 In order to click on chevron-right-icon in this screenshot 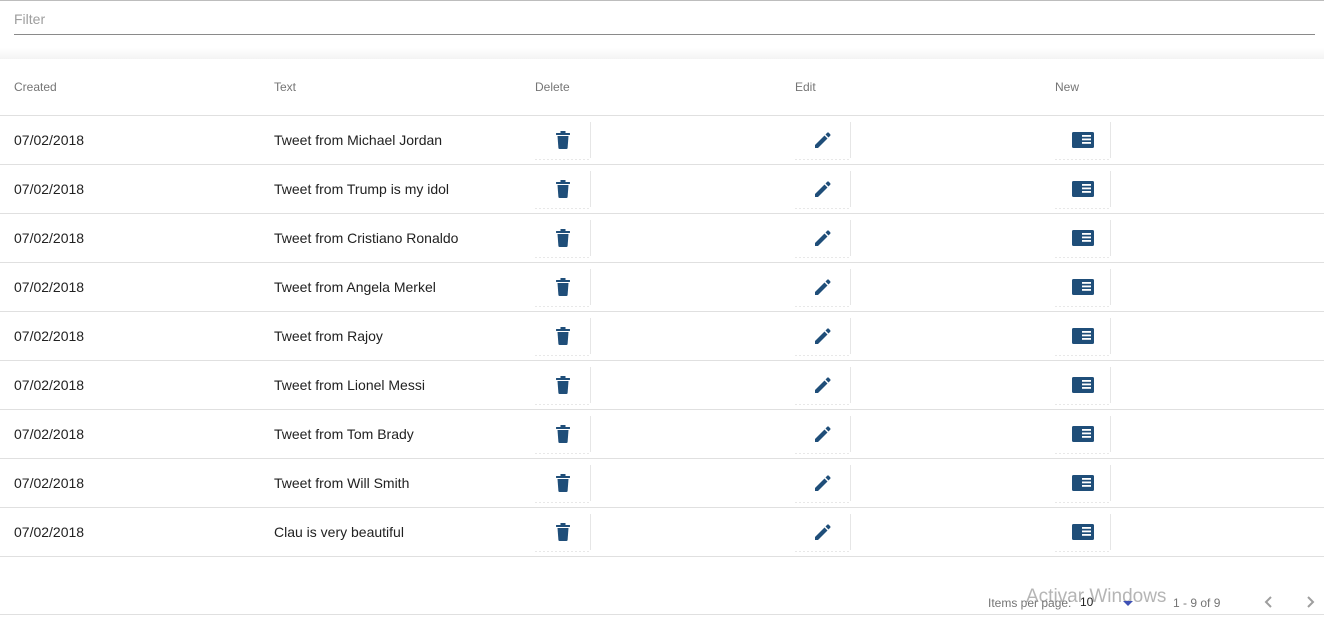, I will do `click(1311, 602)`.